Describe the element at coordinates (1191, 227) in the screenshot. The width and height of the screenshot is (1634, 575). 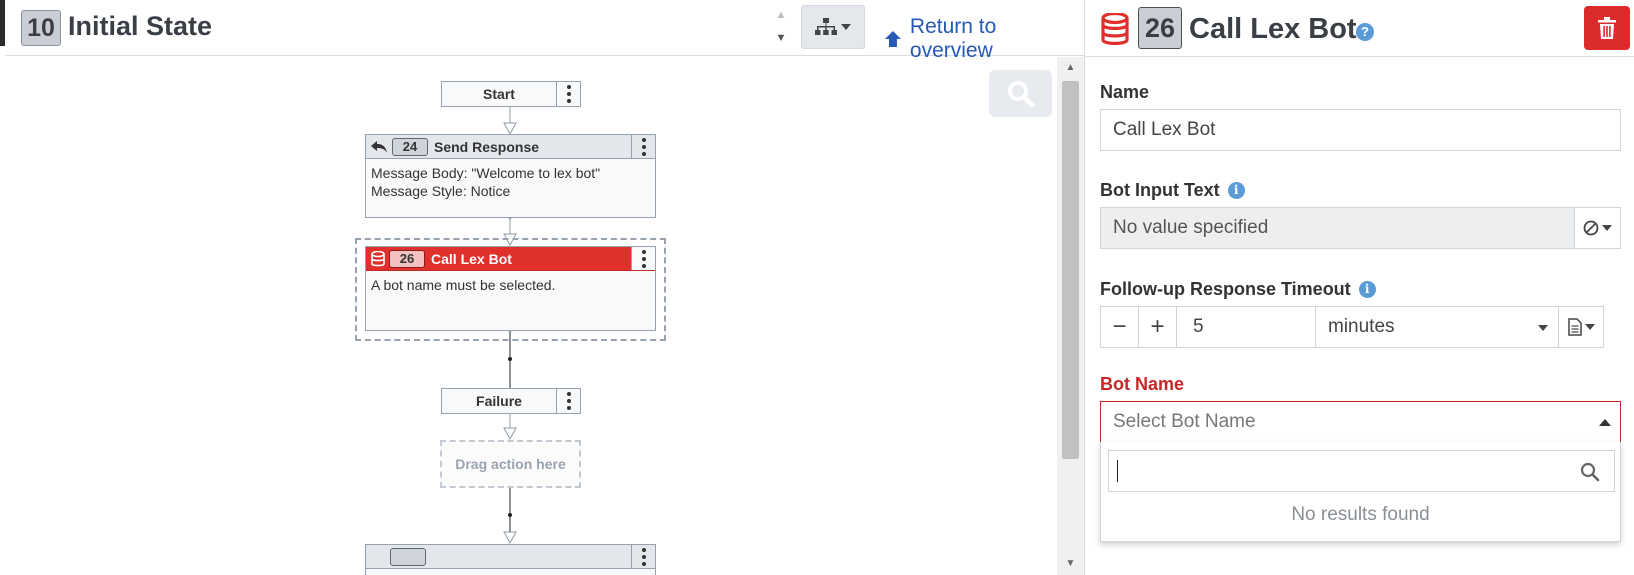
I see `bot-input-text-value: No value specified` at that location.